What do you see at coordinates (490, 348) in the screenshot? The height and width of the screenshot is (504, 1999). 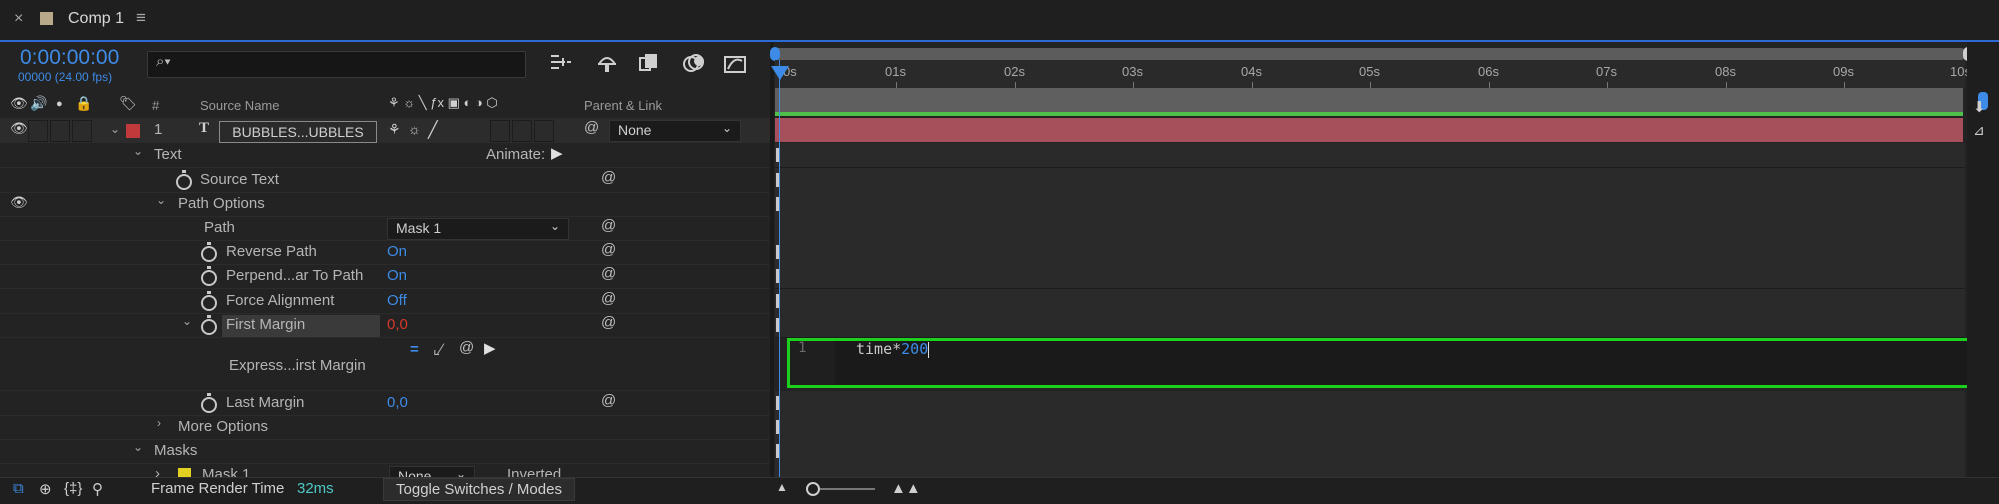 I see `expression-language-menu-icon: ▶` at bounding box center [490, 348].